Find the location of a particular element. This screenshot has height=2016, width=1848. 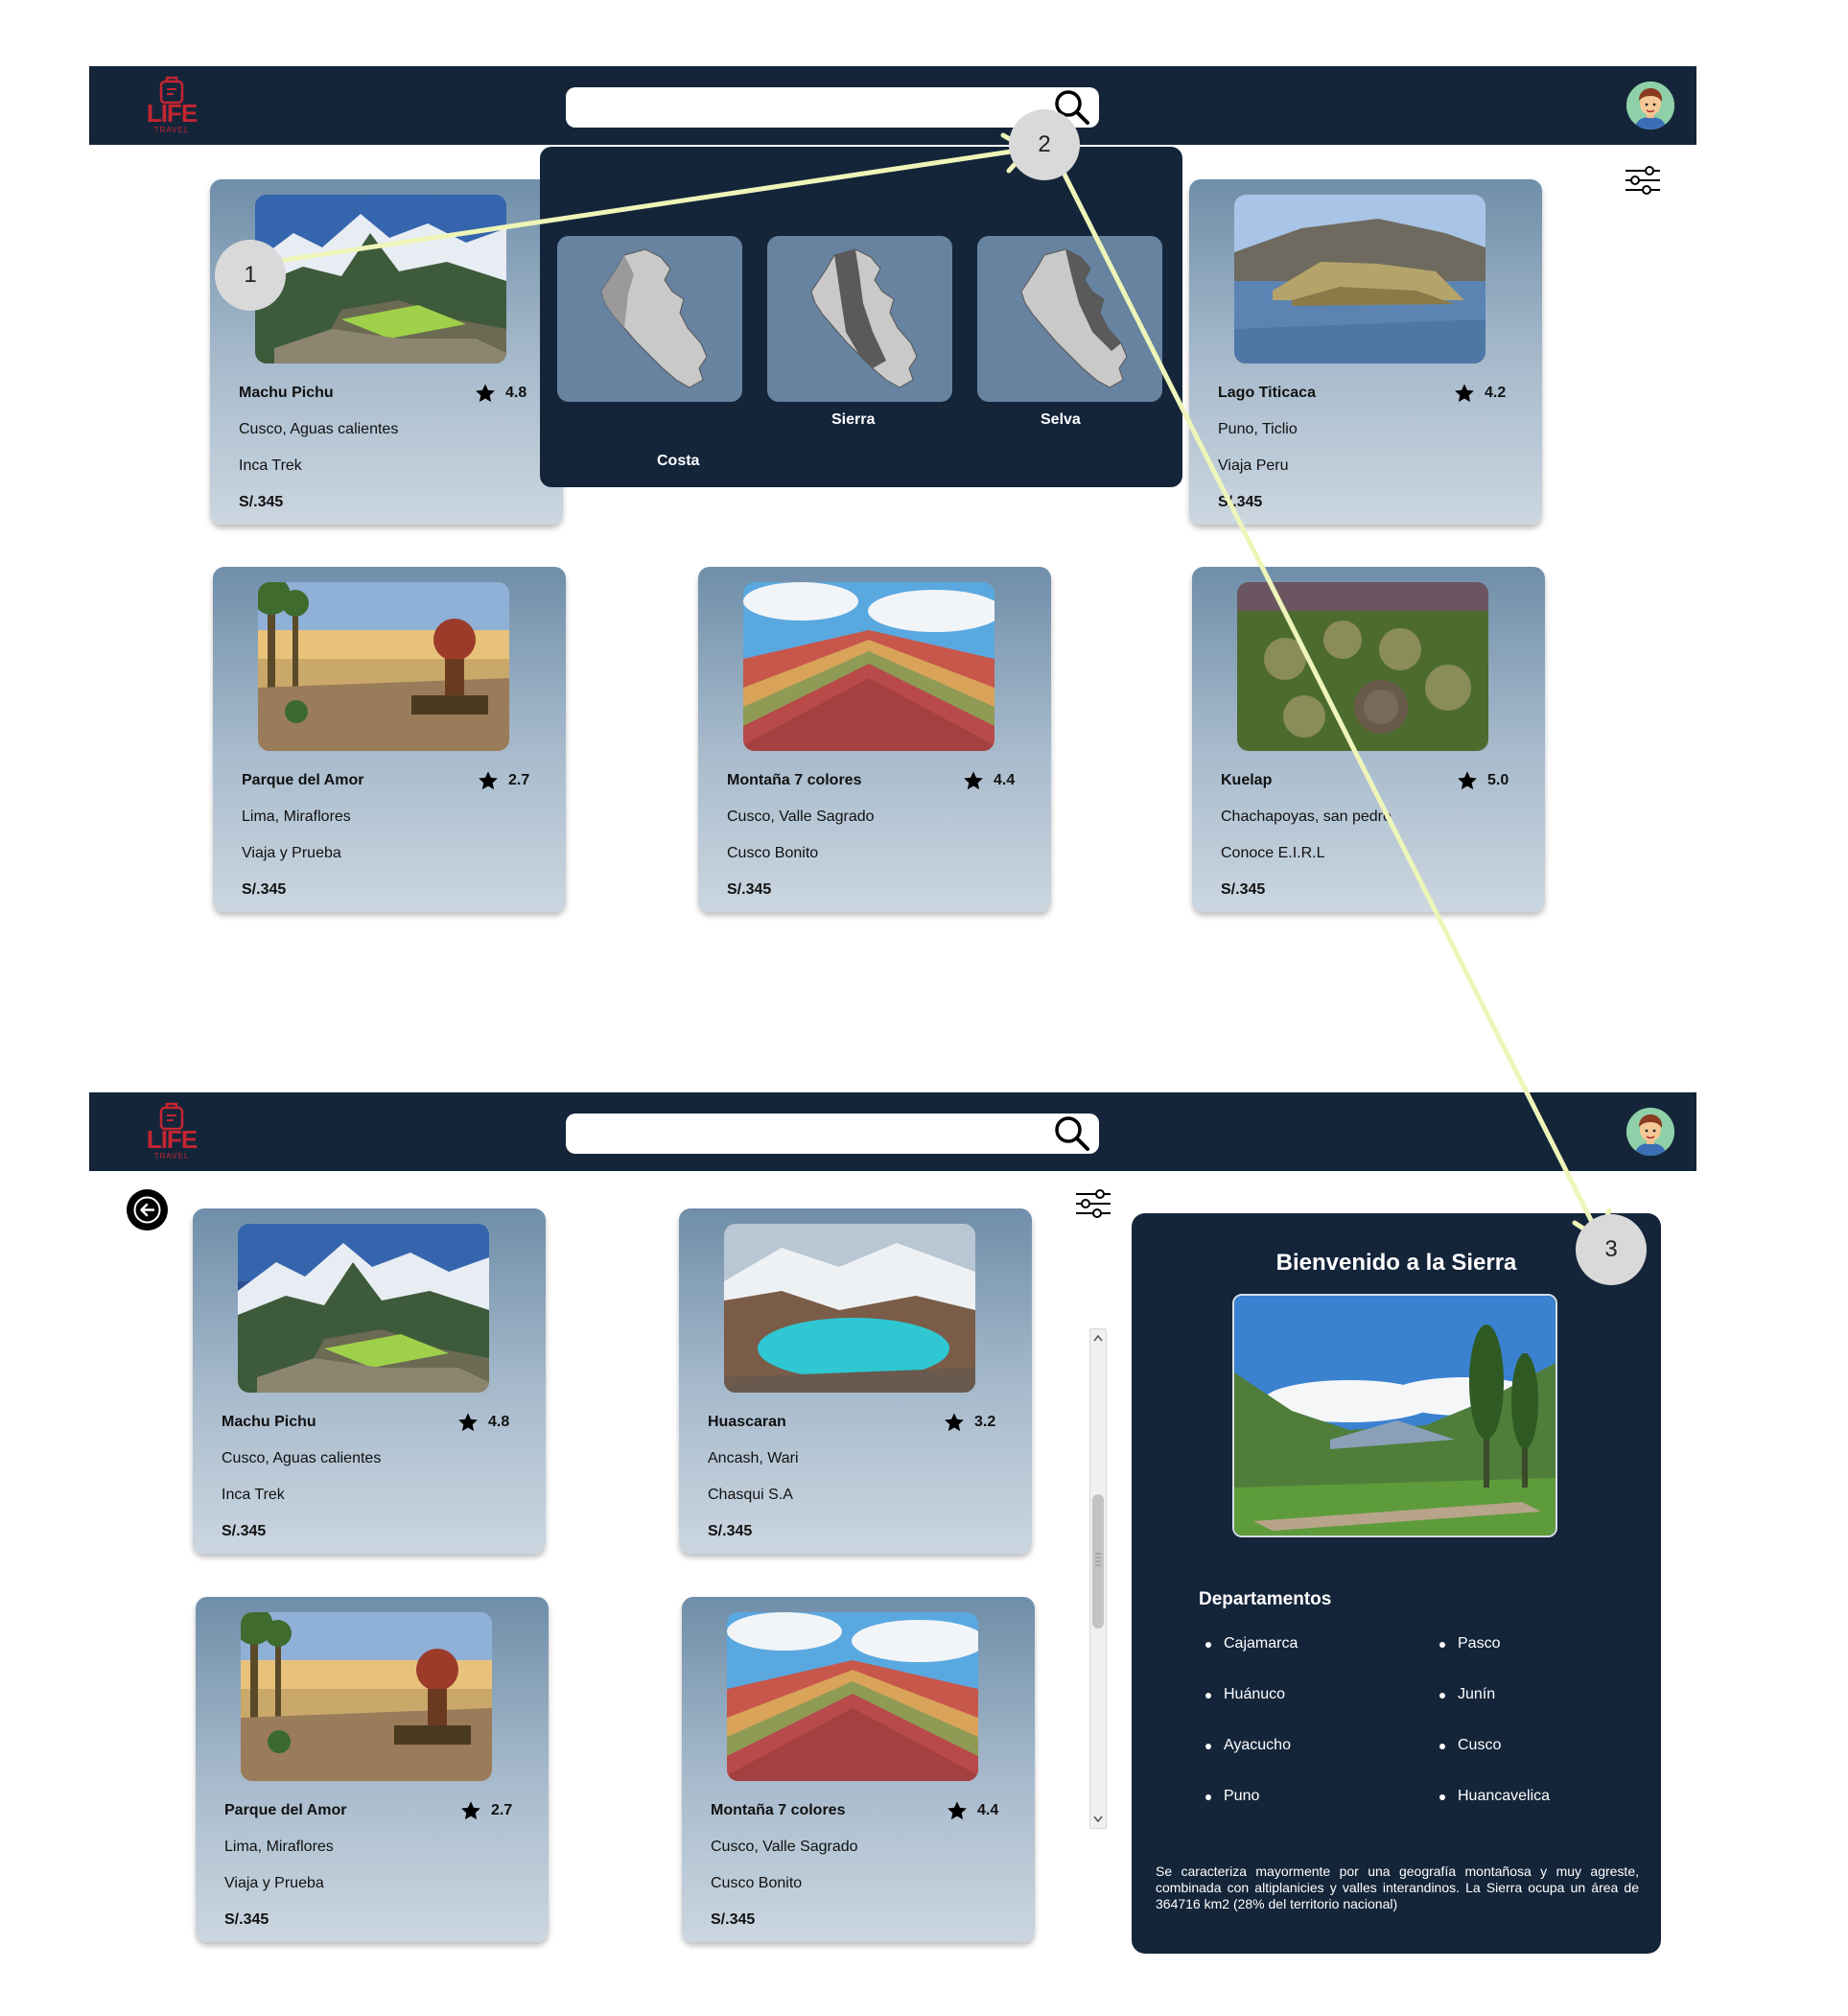

step-marker-2: 2 is located at coordinates (1044, 144).